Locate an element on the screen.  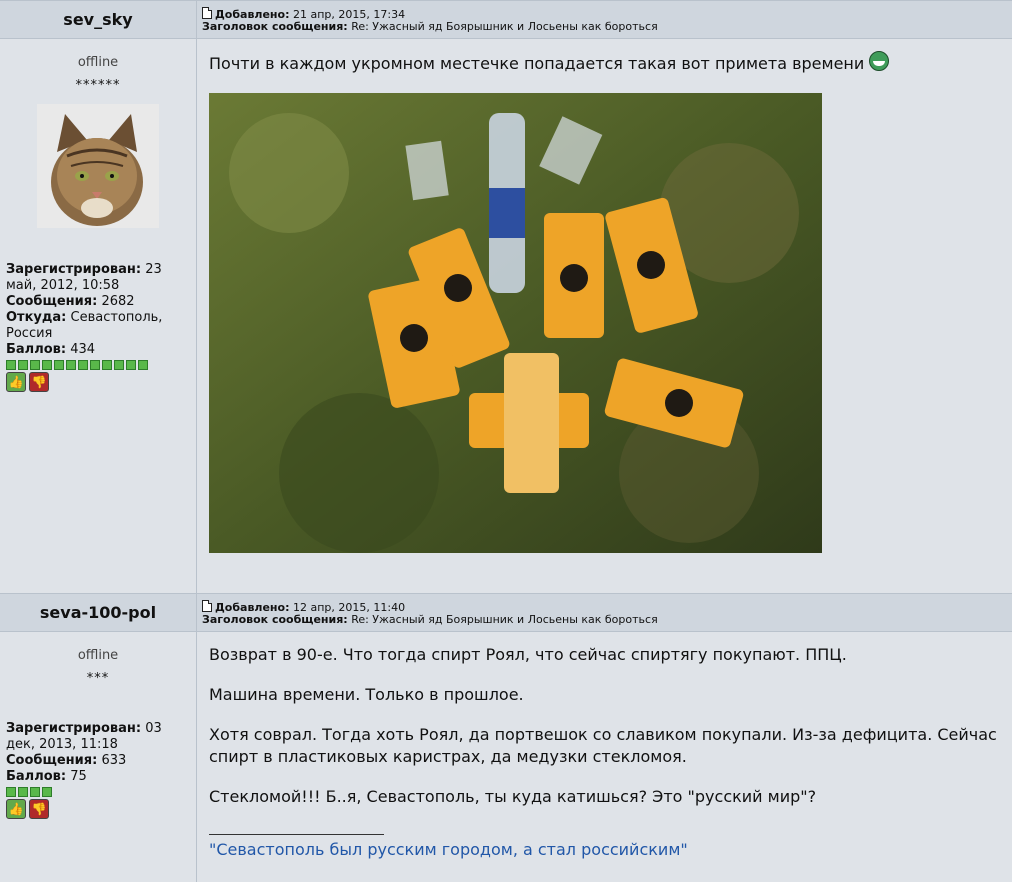
points-value: 75 is located at coordinates (78, 776).